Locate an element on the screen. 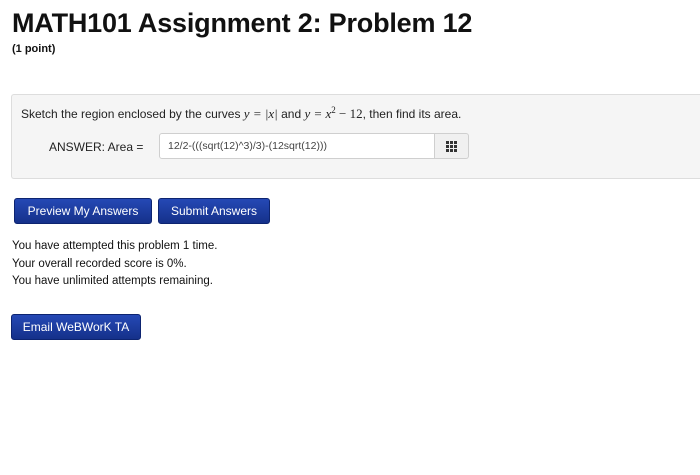  email-ta-button: Email WeBWorK TA is located at coordinates (76, 327).